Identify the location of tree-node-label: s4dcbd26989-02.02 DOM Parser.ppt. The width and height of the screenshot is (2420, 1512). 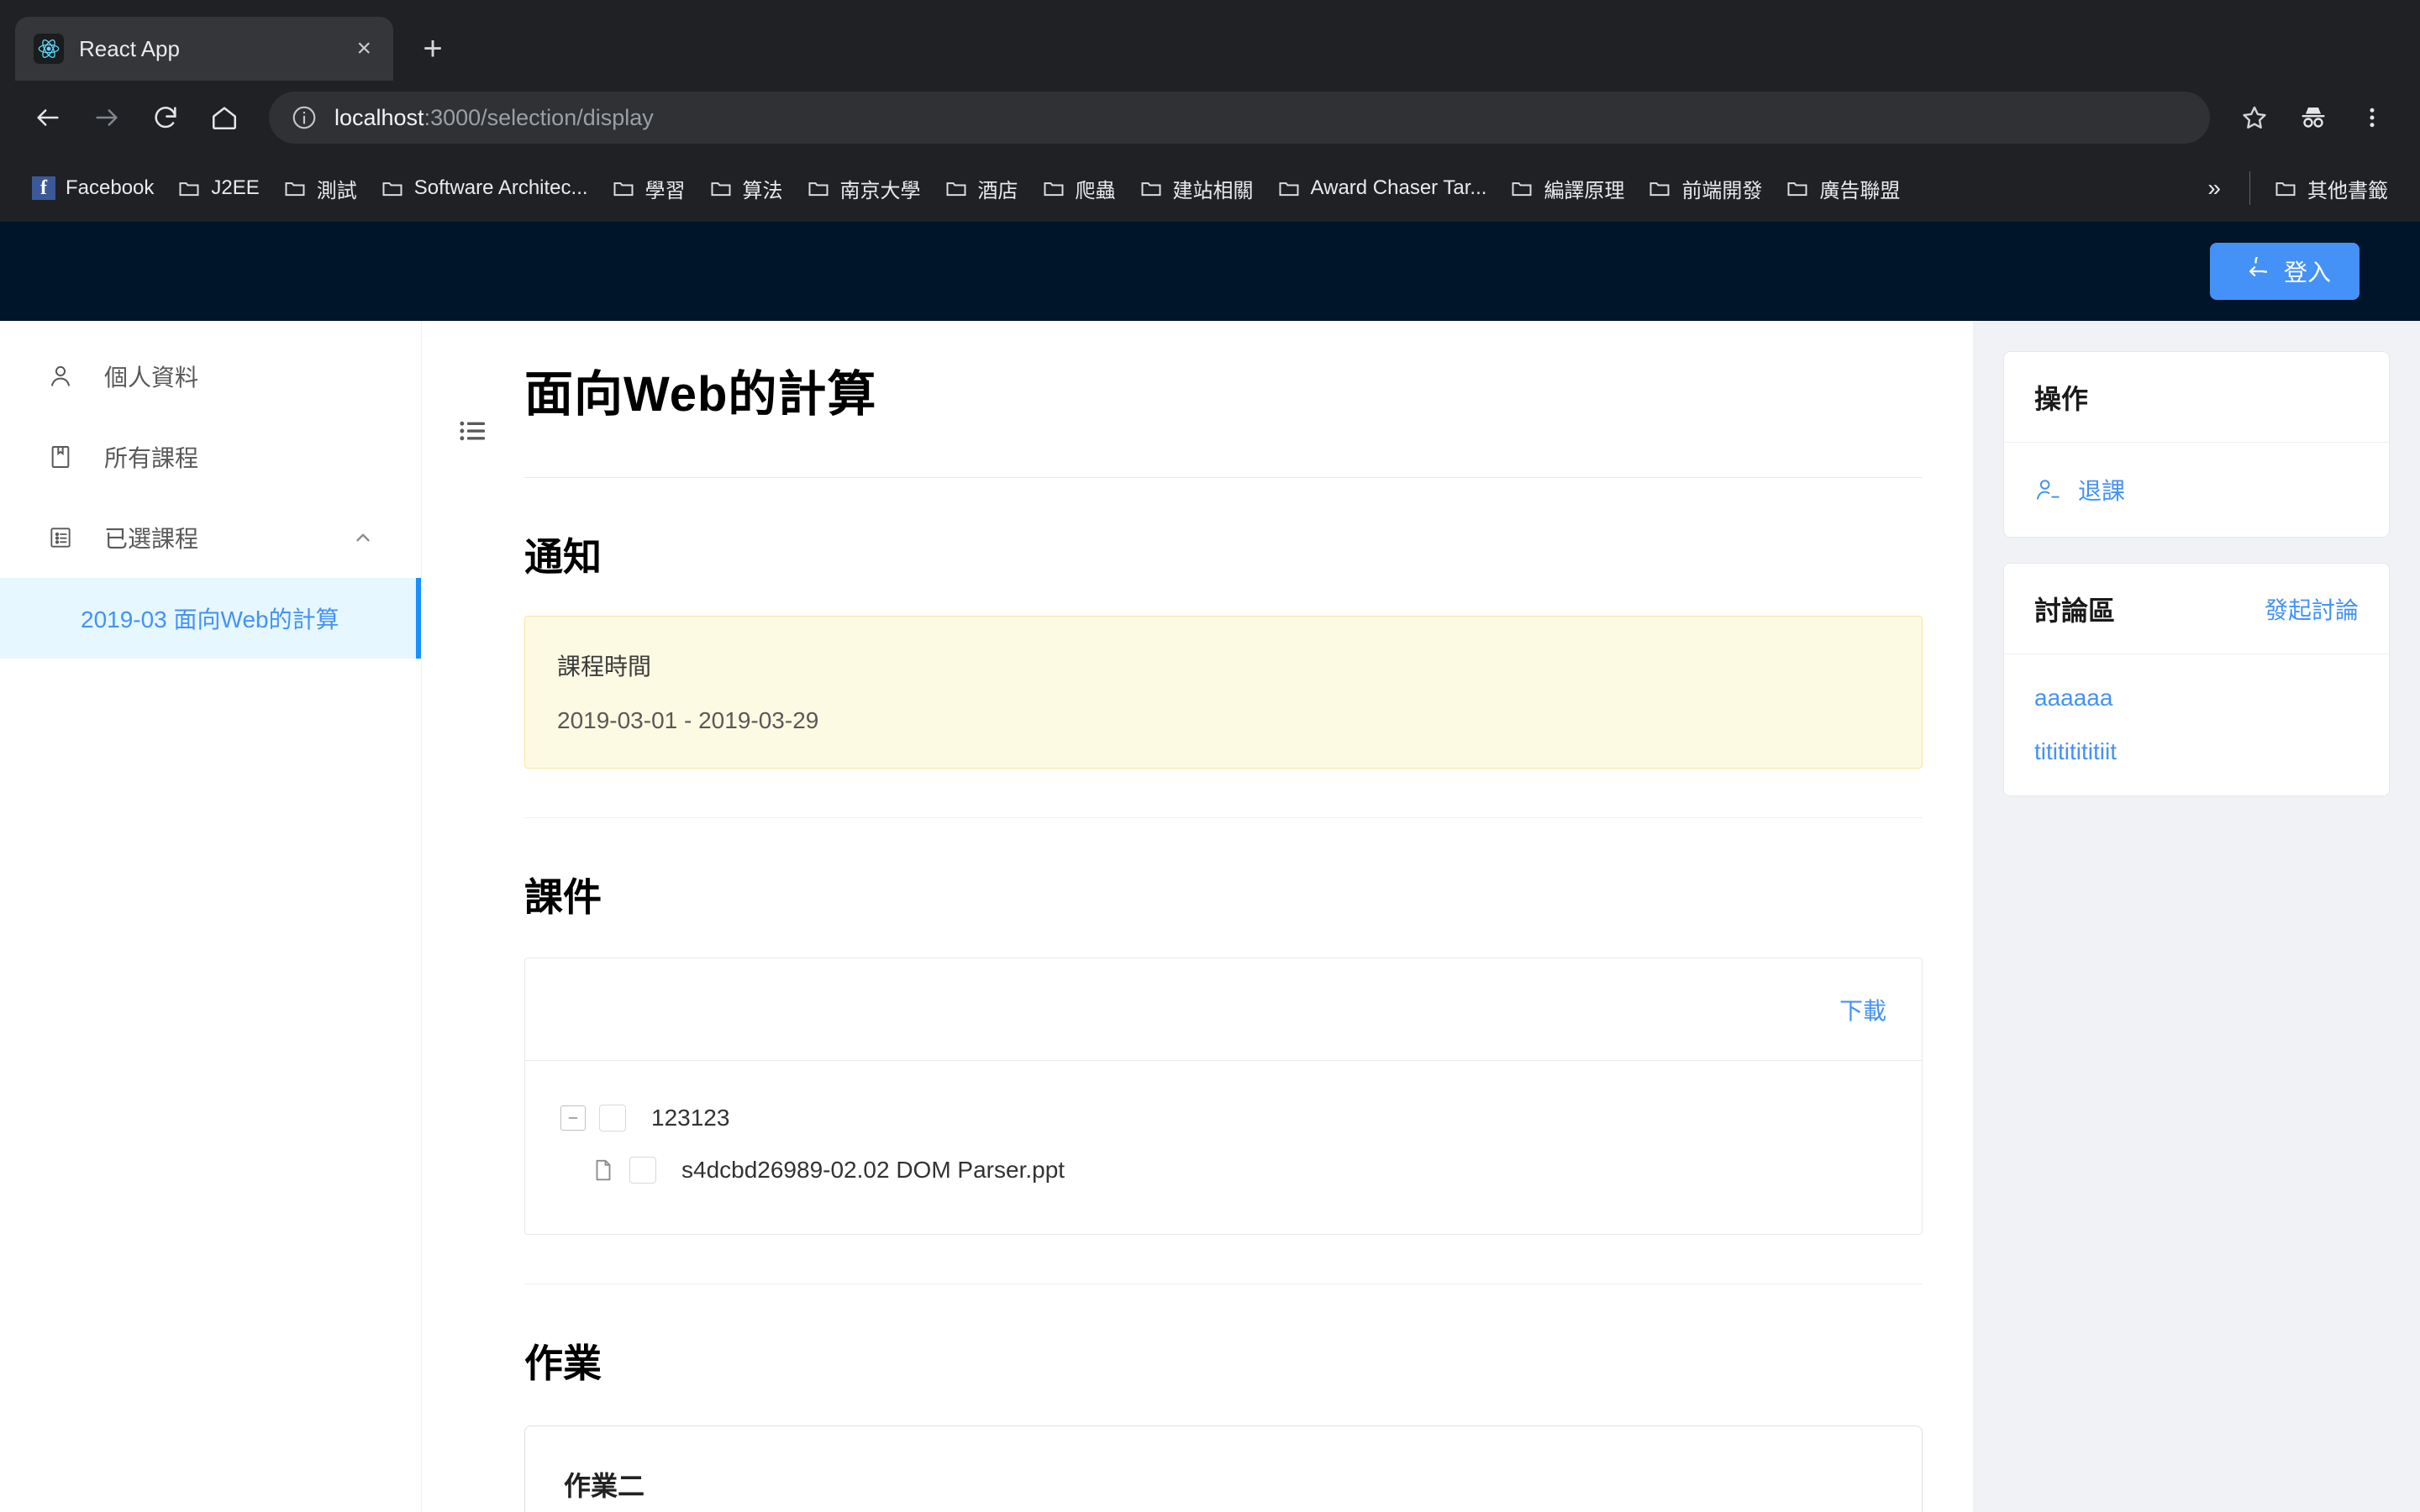
(873, 1170).